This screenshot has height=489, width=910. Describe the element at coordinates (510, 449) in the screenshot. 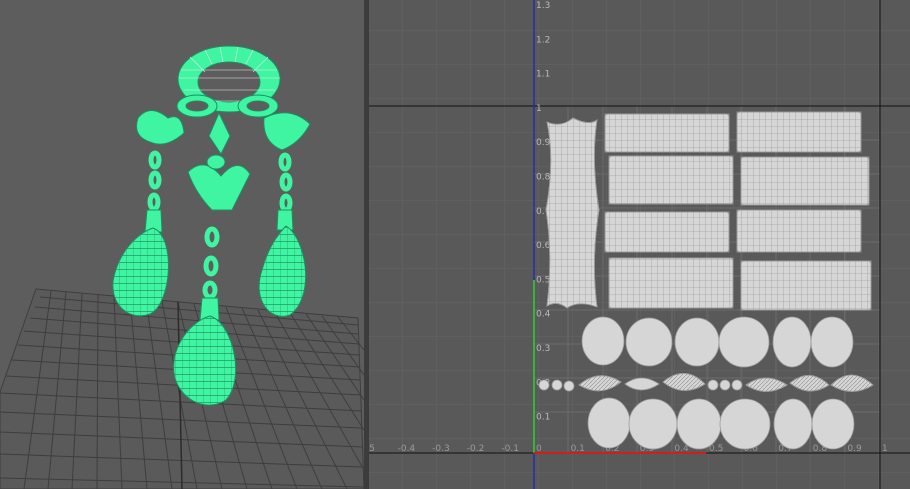

I see `u-tick-label: -0.1` at that location.